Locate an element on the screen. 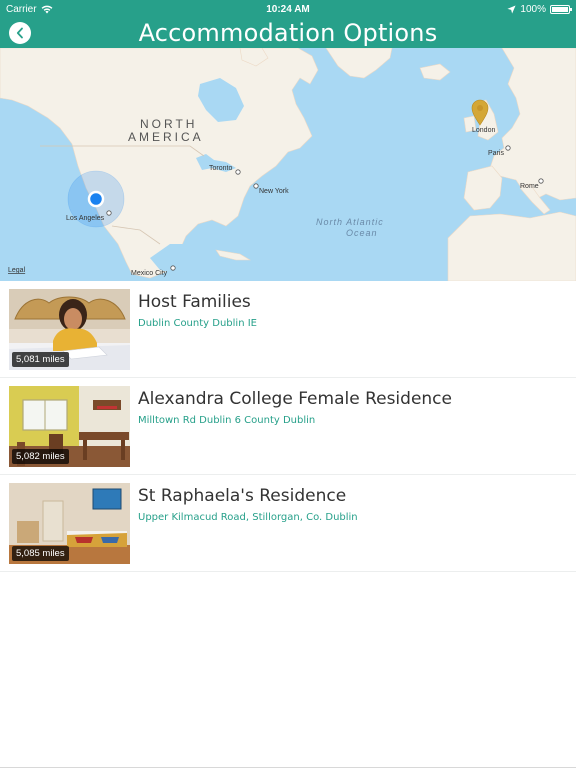 The width and height of the screenshot is (576, 768). map-label-north: NORTH is located at coordinates (168, 124).